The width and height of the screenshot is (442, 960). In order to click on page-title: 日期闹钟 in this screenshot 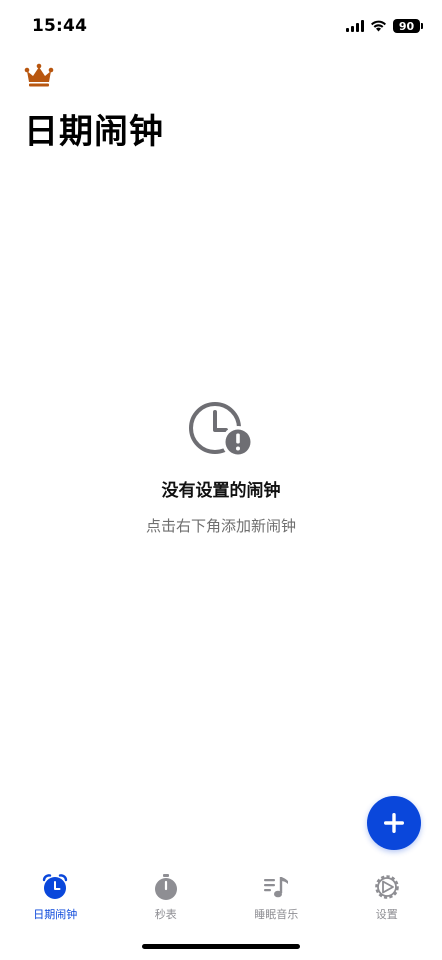, I will do `click(94, 132)`.